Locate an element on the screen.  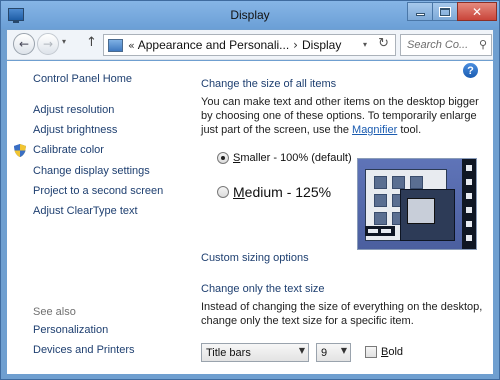
forward-arrow-icon: → is located at coordinates (48, 44).